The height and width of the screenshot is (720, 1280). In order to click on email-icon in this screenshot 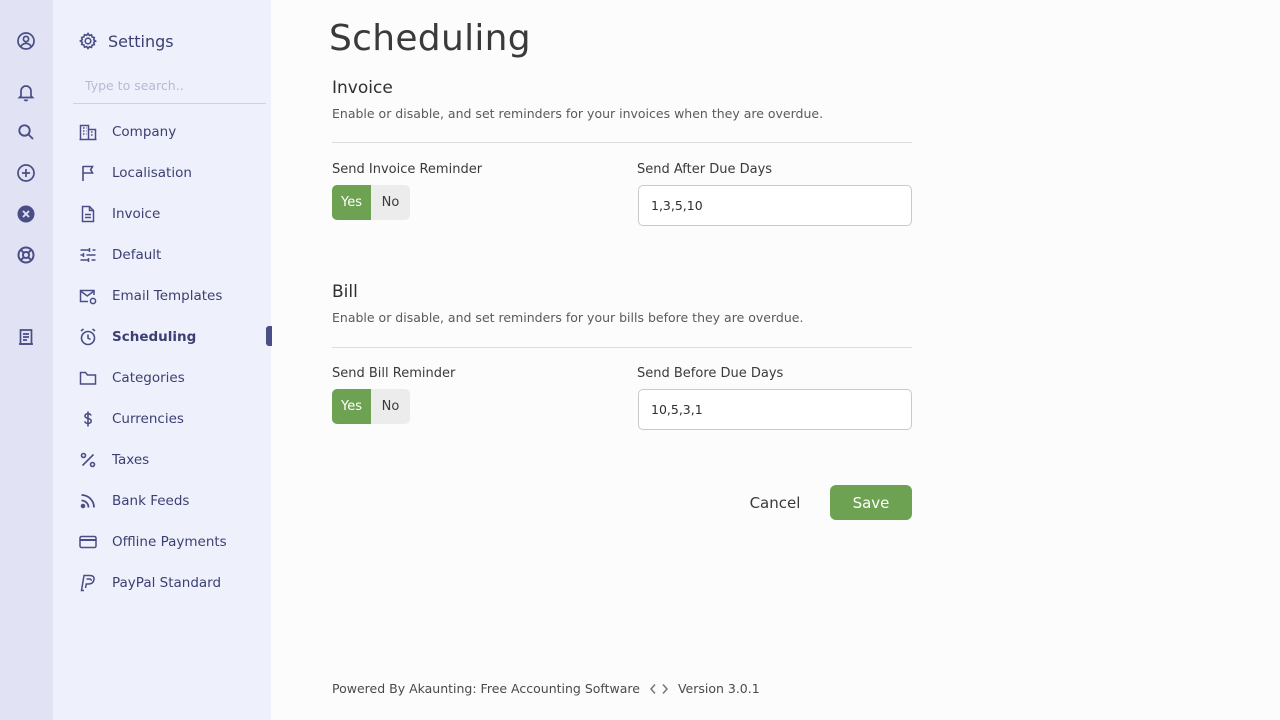, I will do `click(88, 296)`.